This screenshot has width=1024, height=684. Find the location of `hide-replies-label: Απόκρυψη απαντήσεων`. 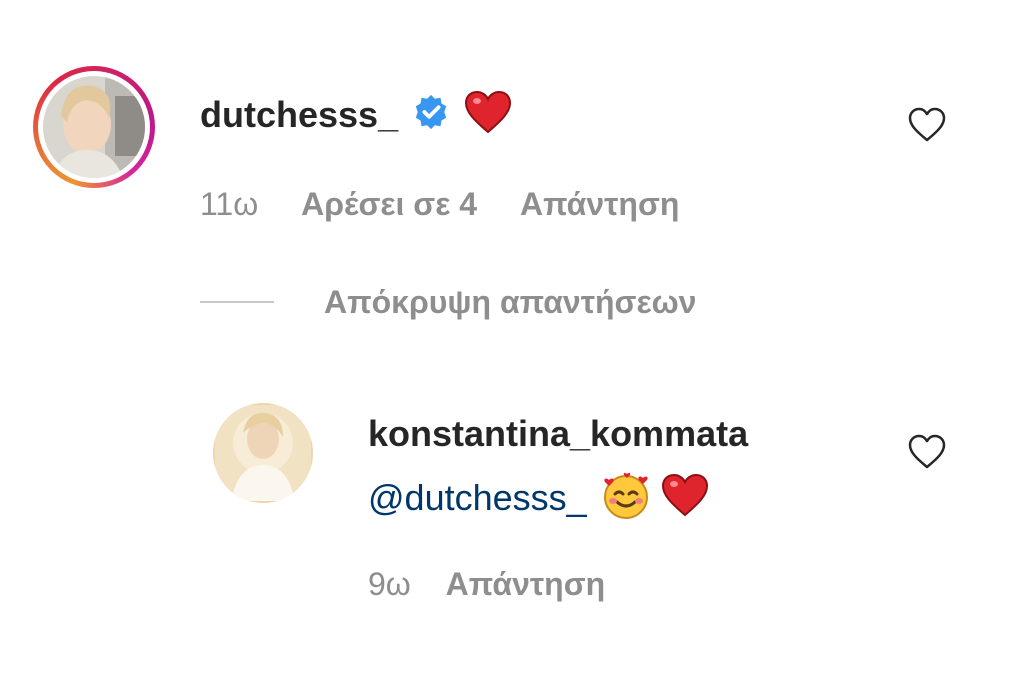

hide-replies-label: Απόκρυψη απαντήσεων is located at coordinates (510, 302).